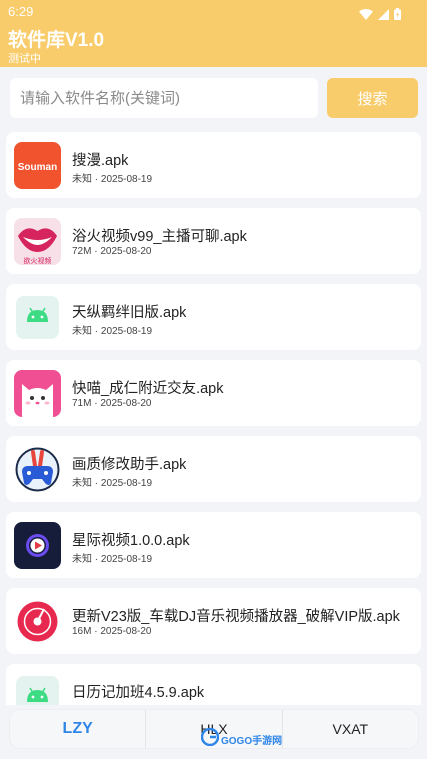 Image resolution: width=427 pixels, height=759 pixels. Describe the element at coordinates (213, 469) in the screenshot. I see `list-item: 画质修改助手.apk 未知 · 2025-08-19` at that location.